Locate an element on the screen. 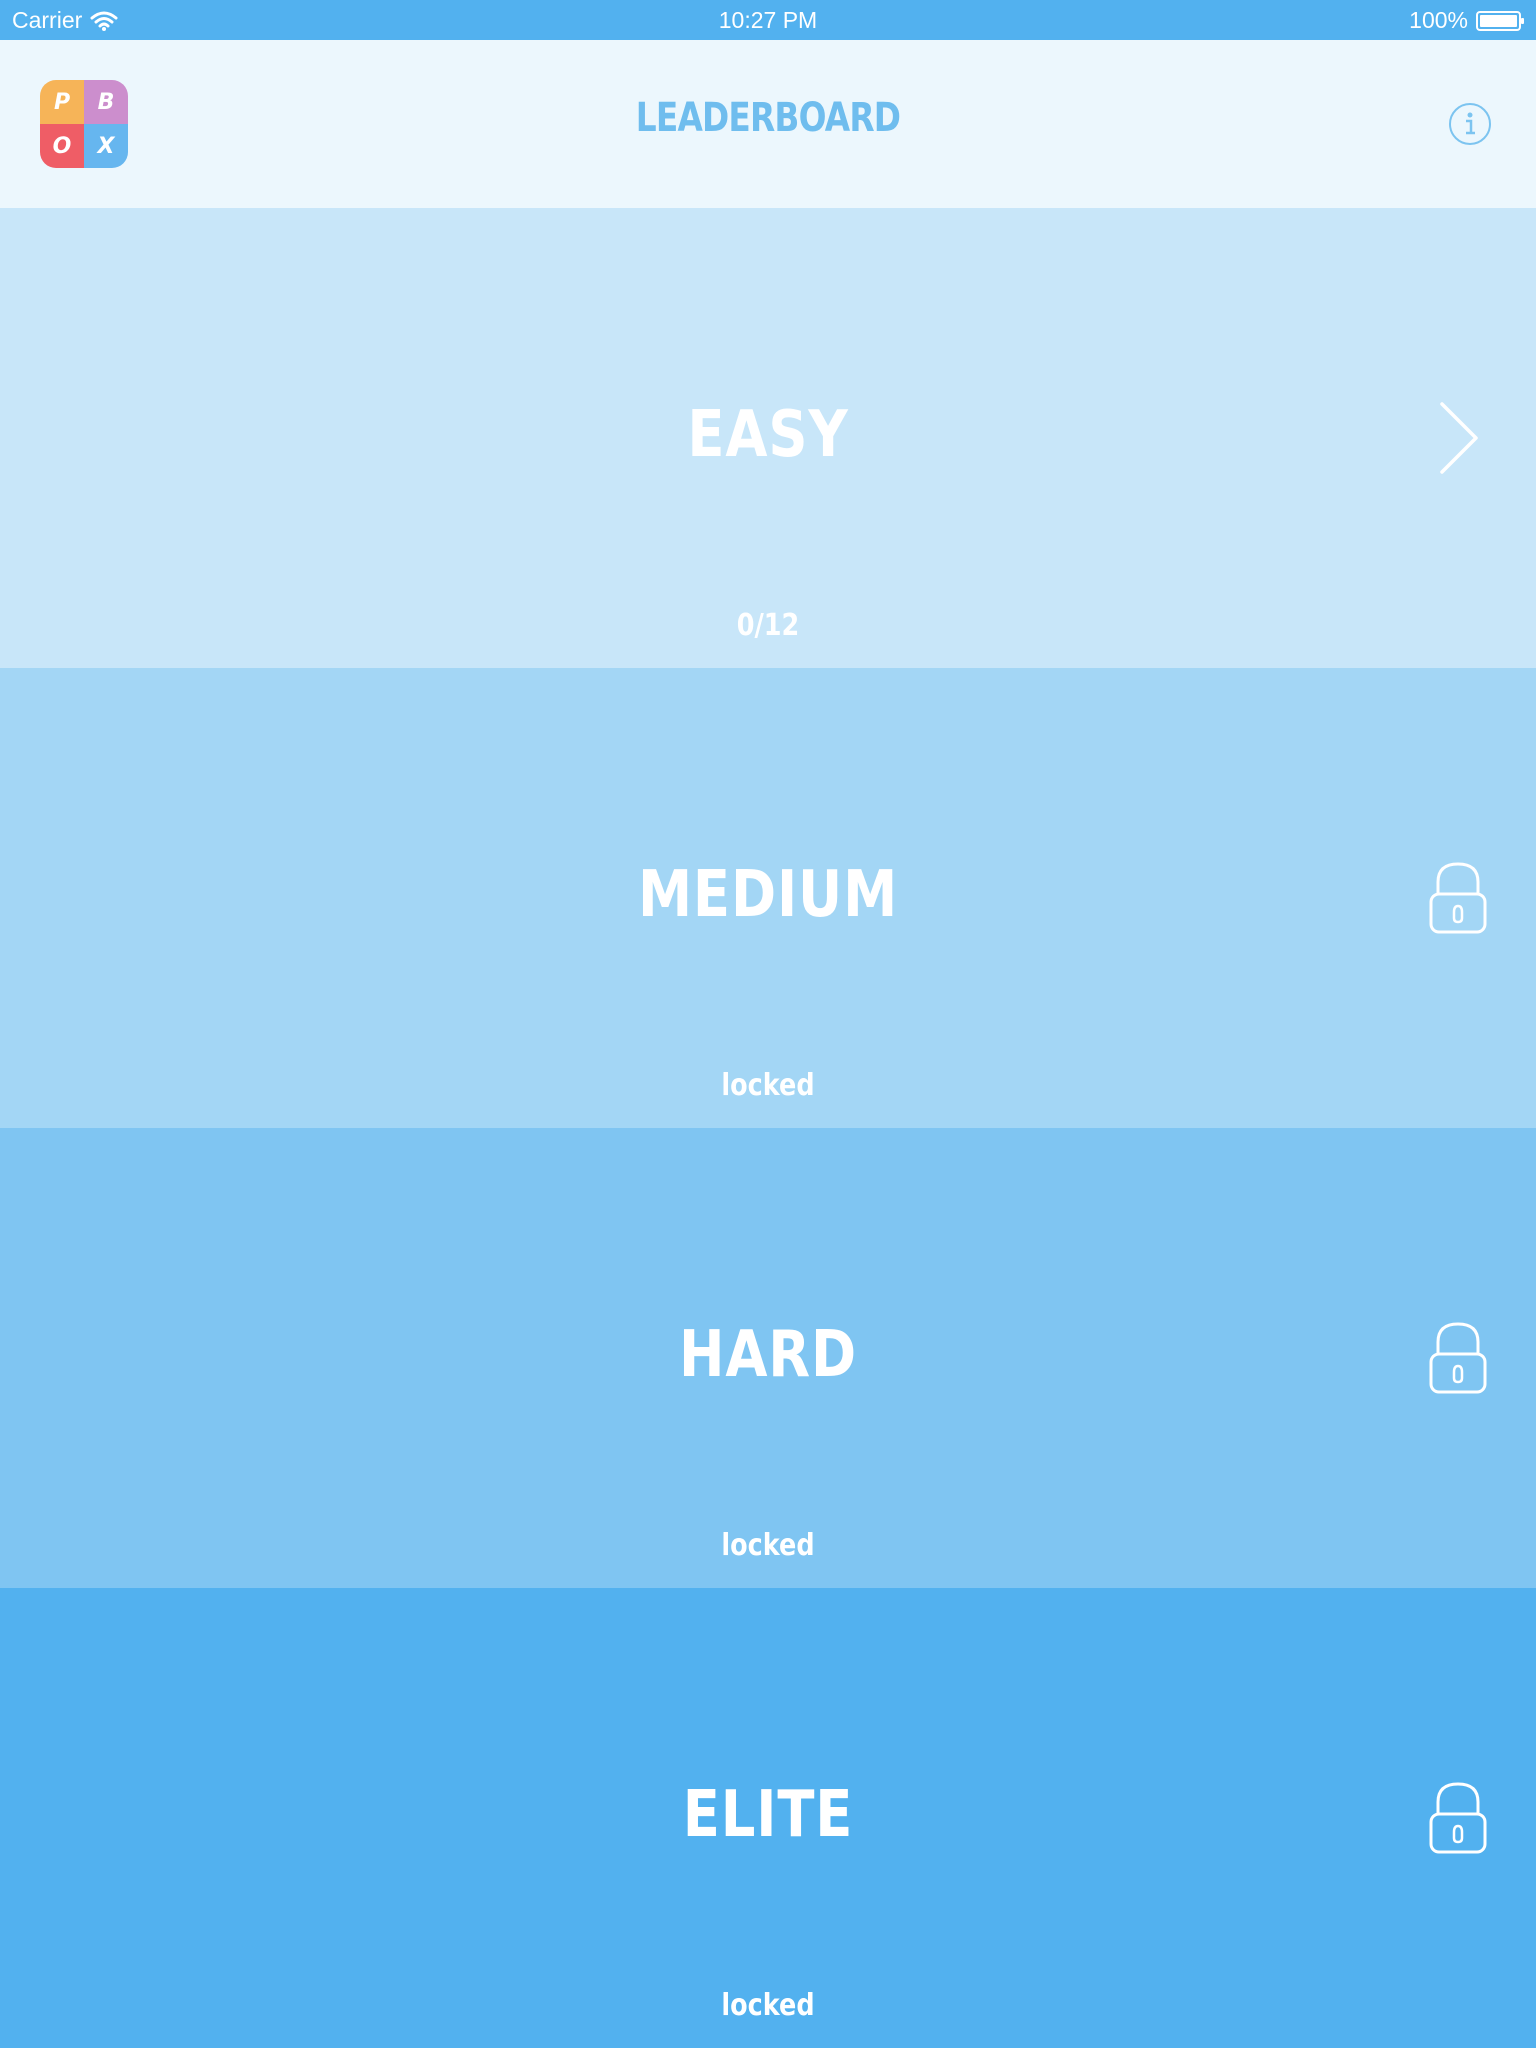 The image size is (1536, 2048). logo-letter-o: O is located at coordinates (62, 146).